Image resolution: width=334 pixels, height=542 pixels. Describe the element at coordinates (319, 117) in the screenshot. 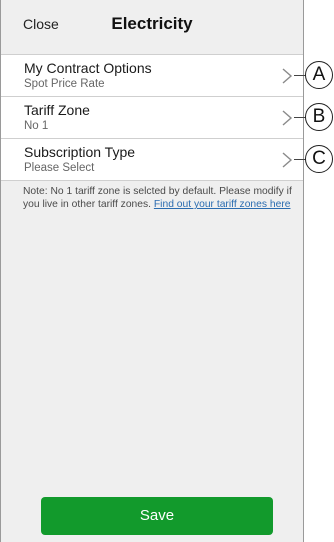

I see `callout-b: B` at that location.